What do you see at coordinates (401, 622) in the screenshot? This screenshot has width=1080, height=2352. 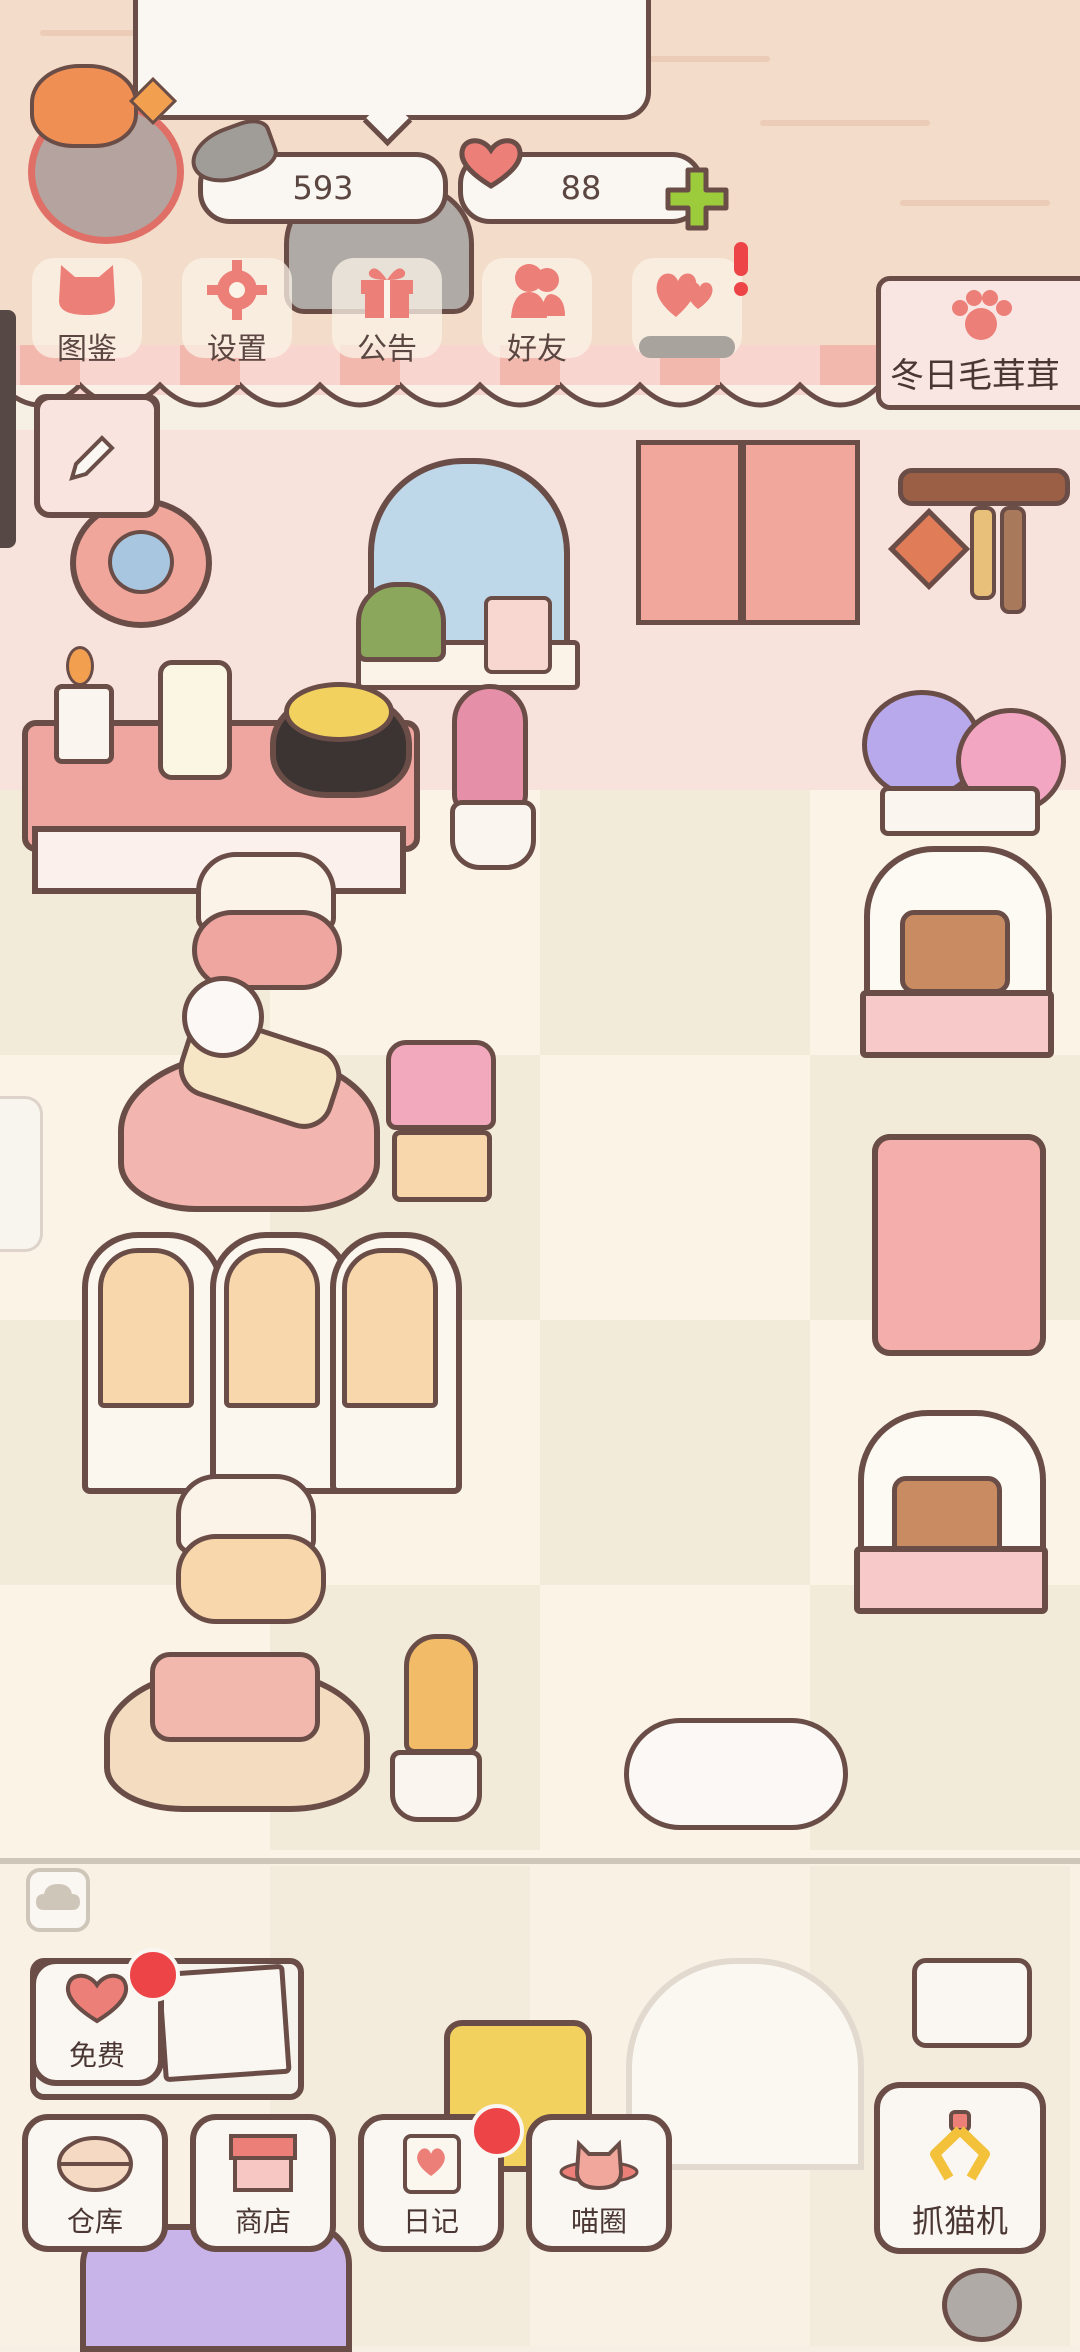 I see `potted-plant` at bounding box center [401, 622].